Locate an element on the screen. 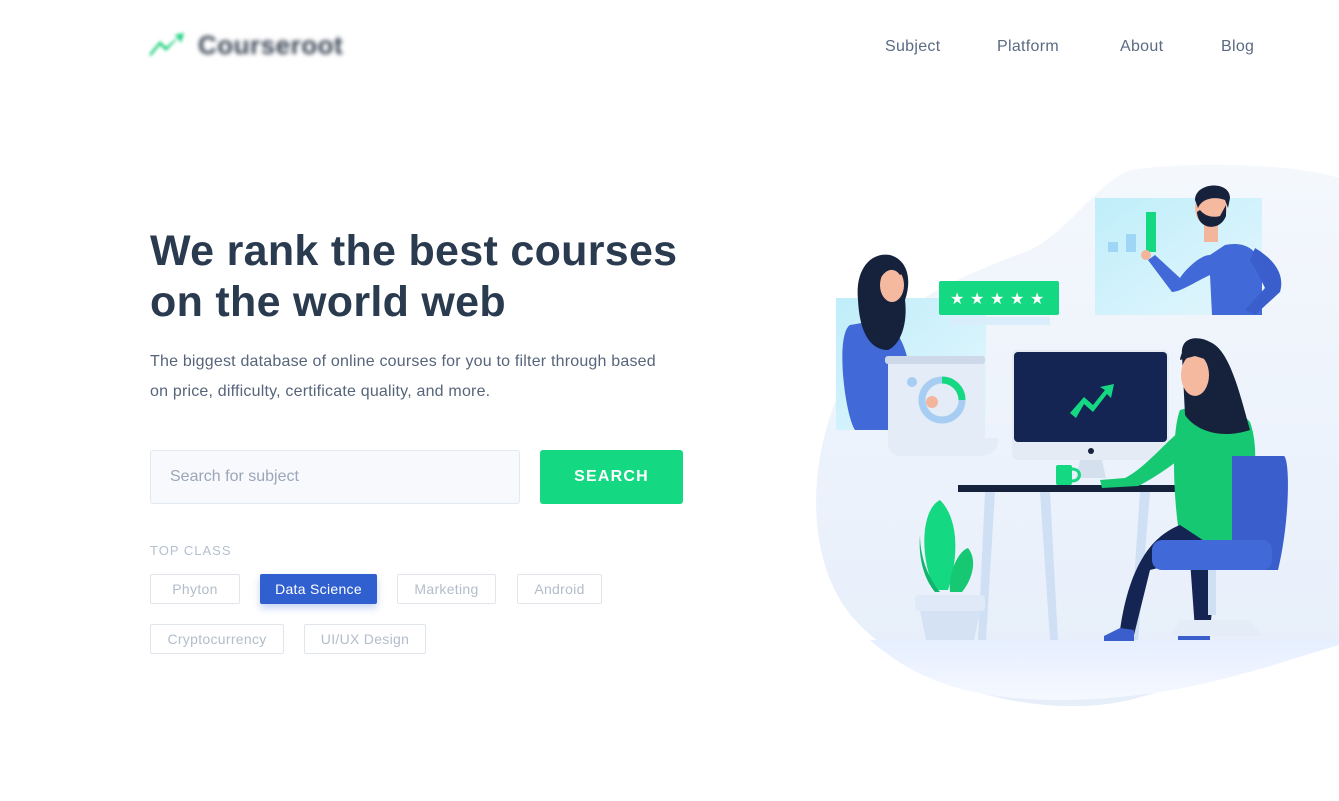 Image resolution: width=1339 pixels, height=801 pixels. coffee-mug is located at coordinates (1064, 475).